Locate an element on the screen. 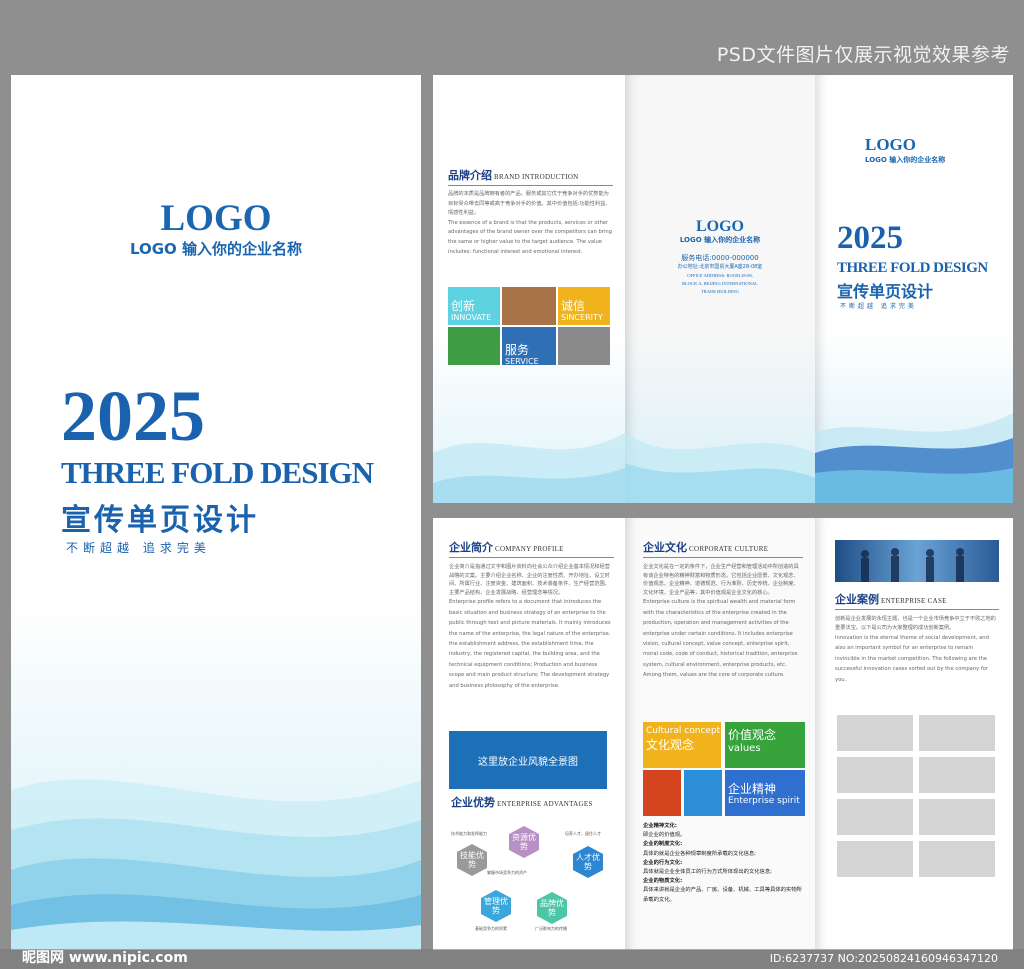 The image size is (1024, 969). front-year: 2025 is located at coordinates (870, 238).